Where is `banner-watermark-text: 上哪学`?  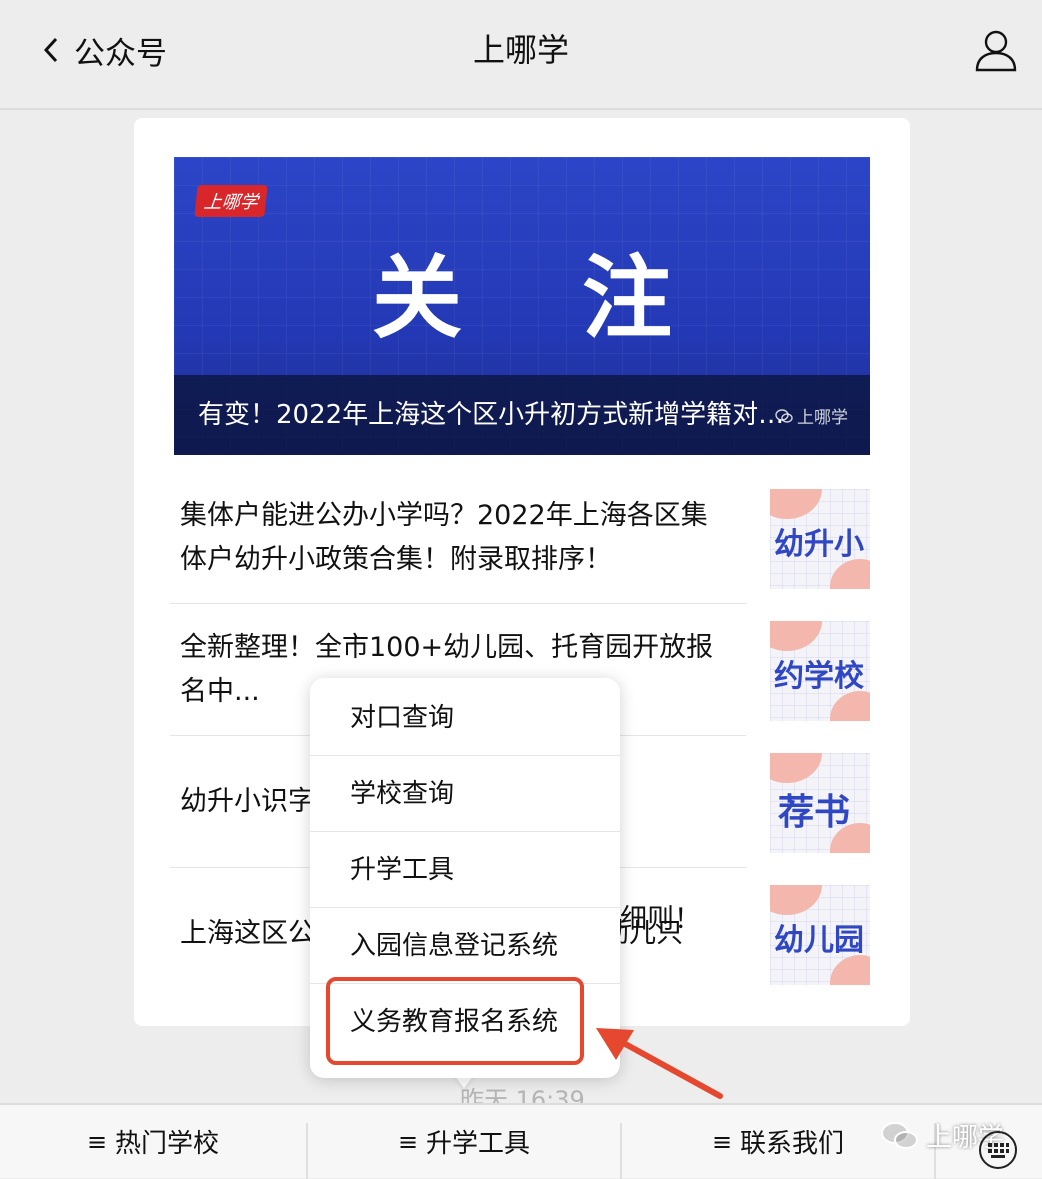
banner-watermark-text: 上哪学 is located at coordinates (822, 418).